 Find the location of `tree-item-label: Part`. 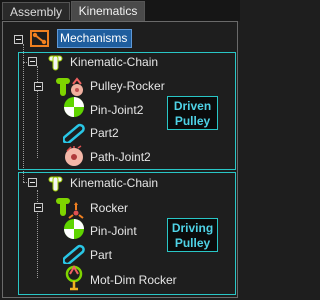

tree-item-label: Part is located at coordinates (101, 255).